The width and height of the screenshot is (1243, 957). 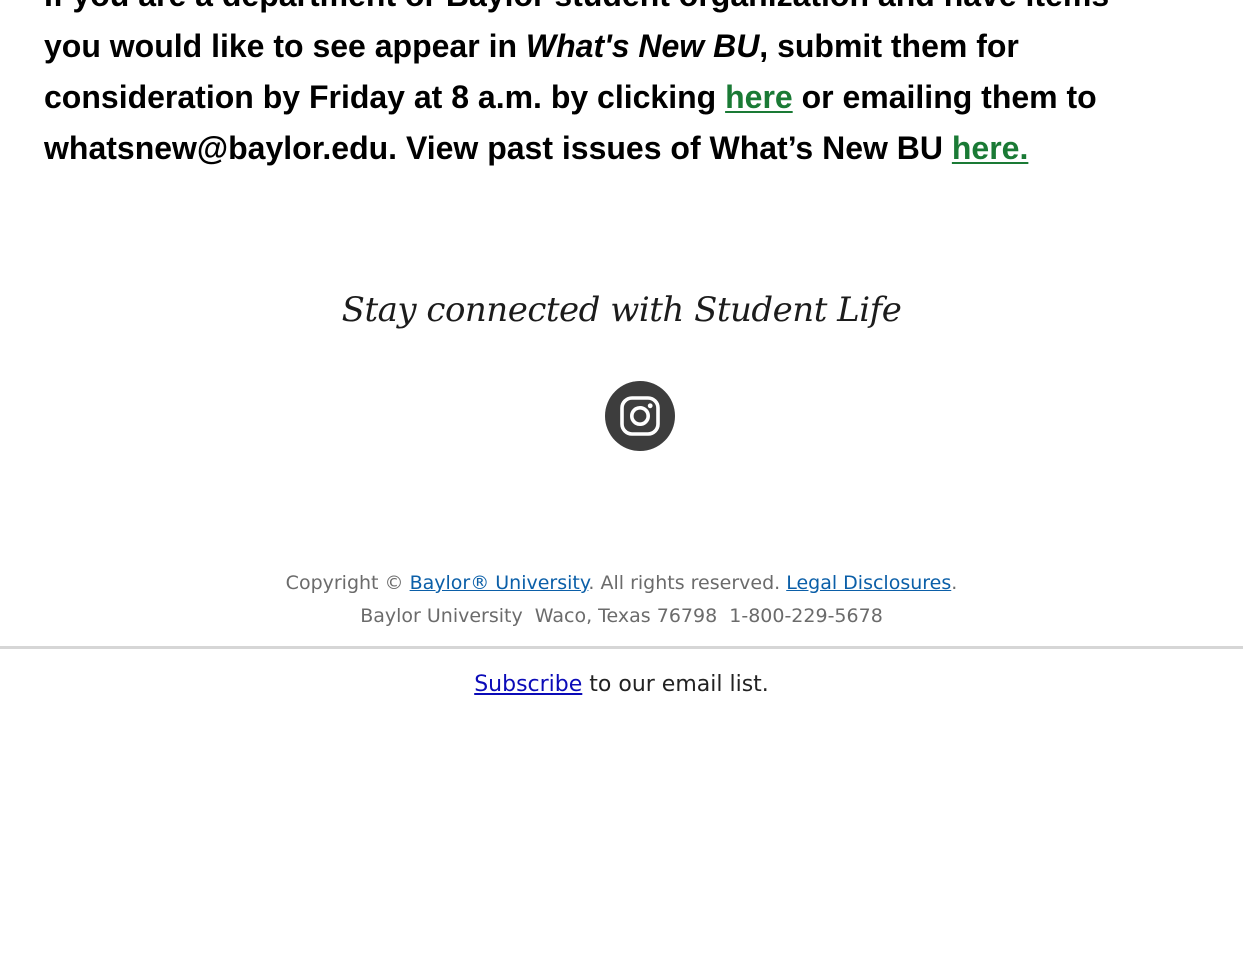 What do you see at coordinates (642, 46) in the screenshot?
I see `newsletter-name: What's New BU` at bounding box center [642, 46].